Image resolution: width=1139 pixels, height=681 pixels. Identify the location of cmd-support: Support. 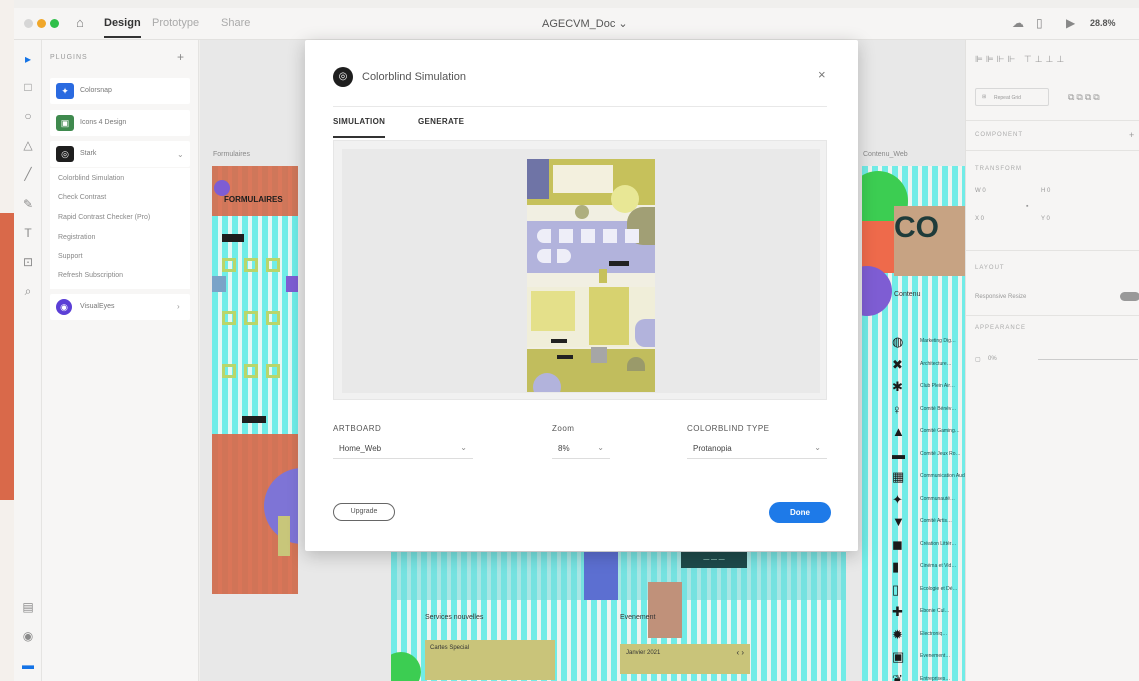
(70, 256).